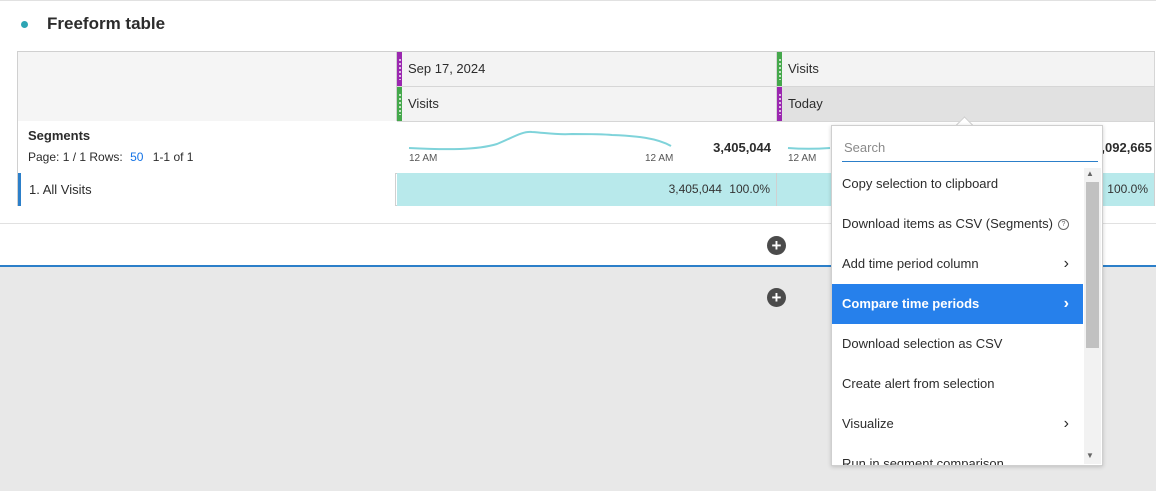 The width and height of the screenshot is (1156, 491). What do you see at coordinates (1063, 225) in the screenshot?
I see `info-icon: ?` at bounding box center [1063, 225].